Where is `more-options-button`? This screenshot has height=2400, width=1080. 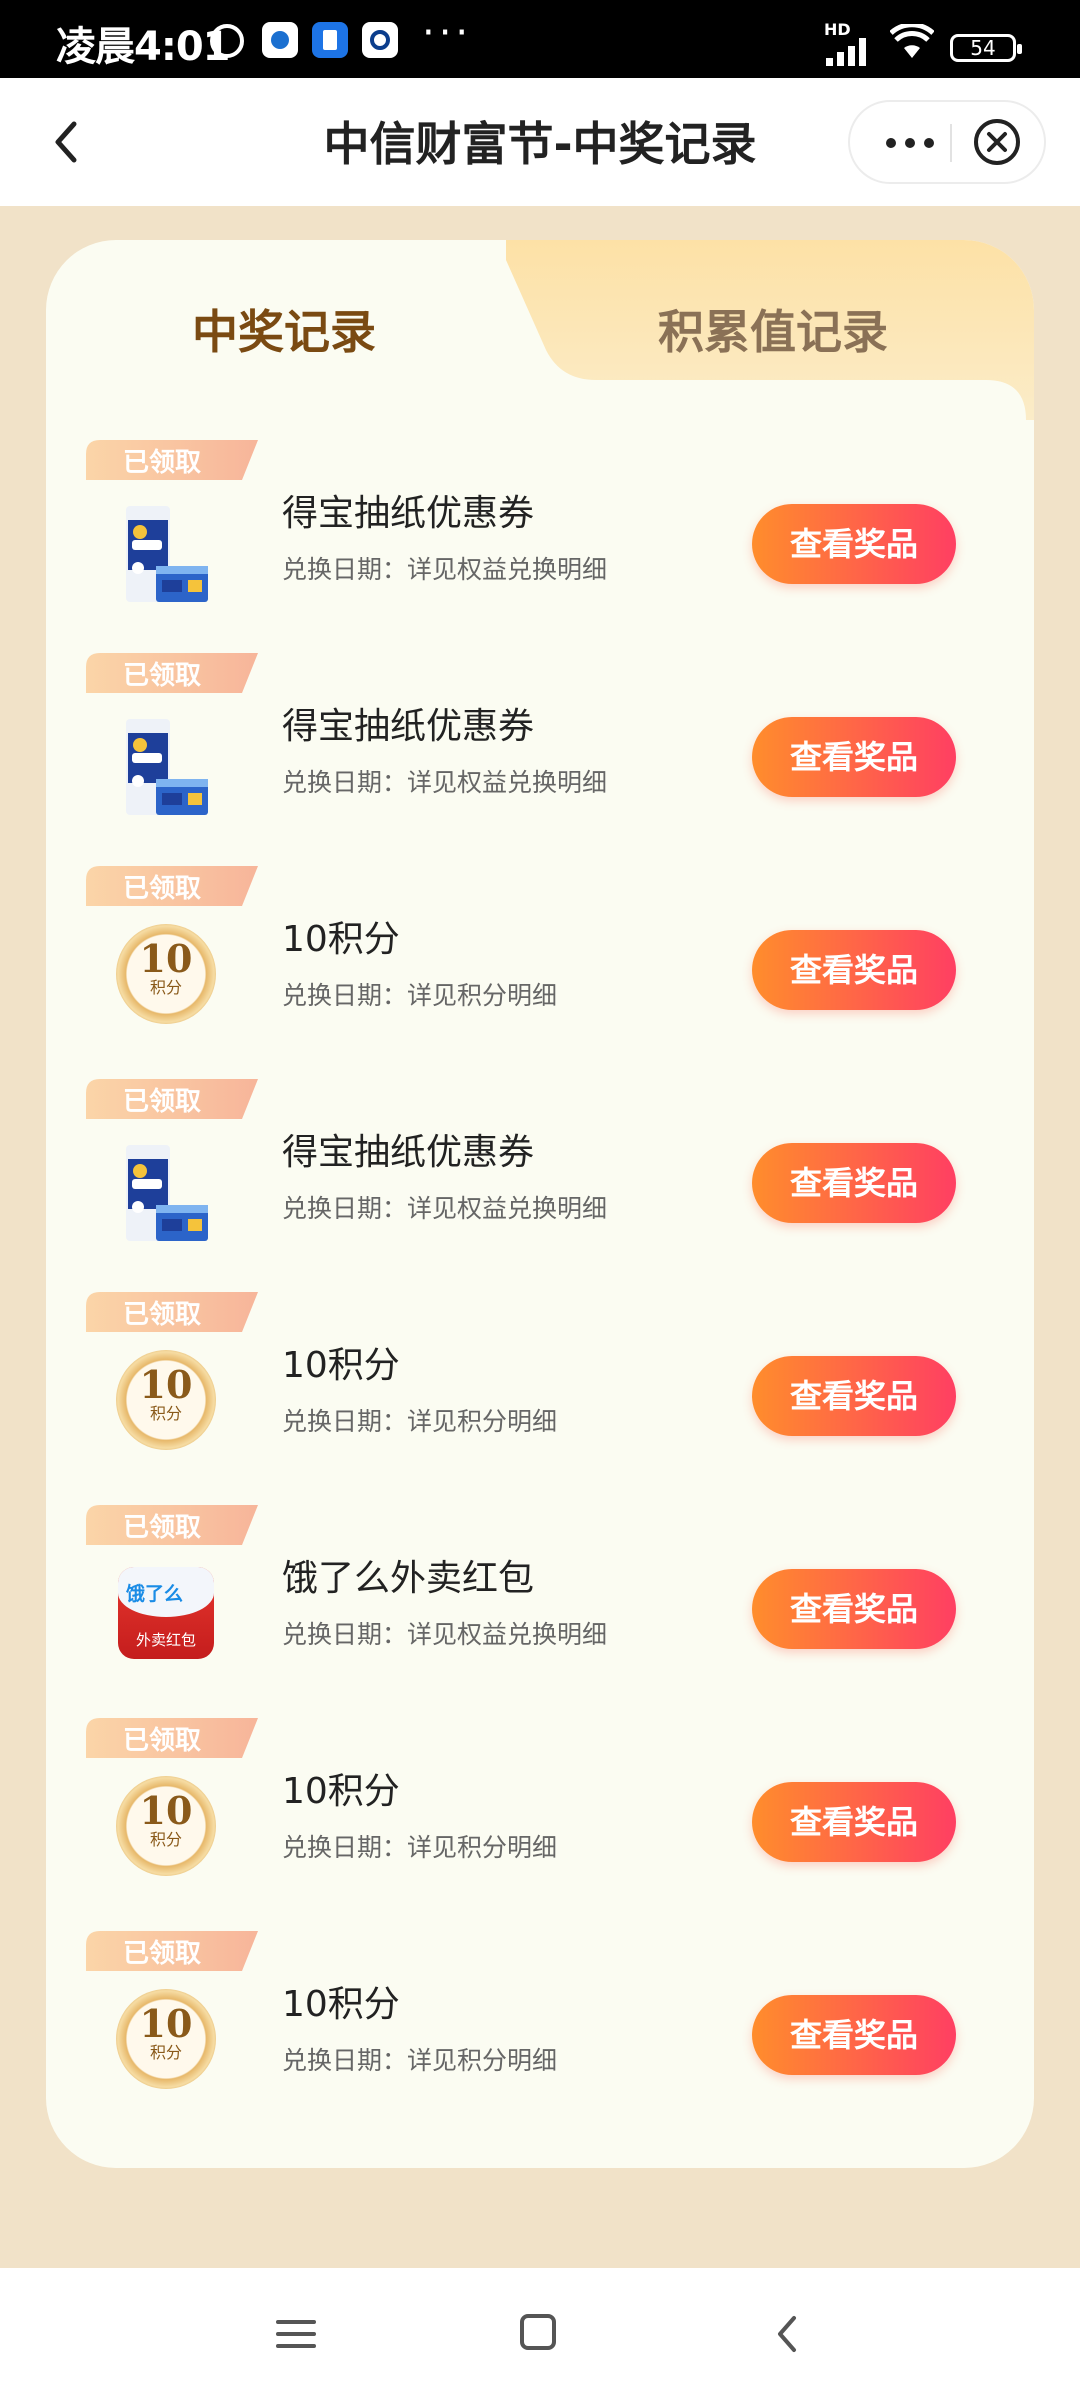
more-options-button is located at coordinates (910, 142).